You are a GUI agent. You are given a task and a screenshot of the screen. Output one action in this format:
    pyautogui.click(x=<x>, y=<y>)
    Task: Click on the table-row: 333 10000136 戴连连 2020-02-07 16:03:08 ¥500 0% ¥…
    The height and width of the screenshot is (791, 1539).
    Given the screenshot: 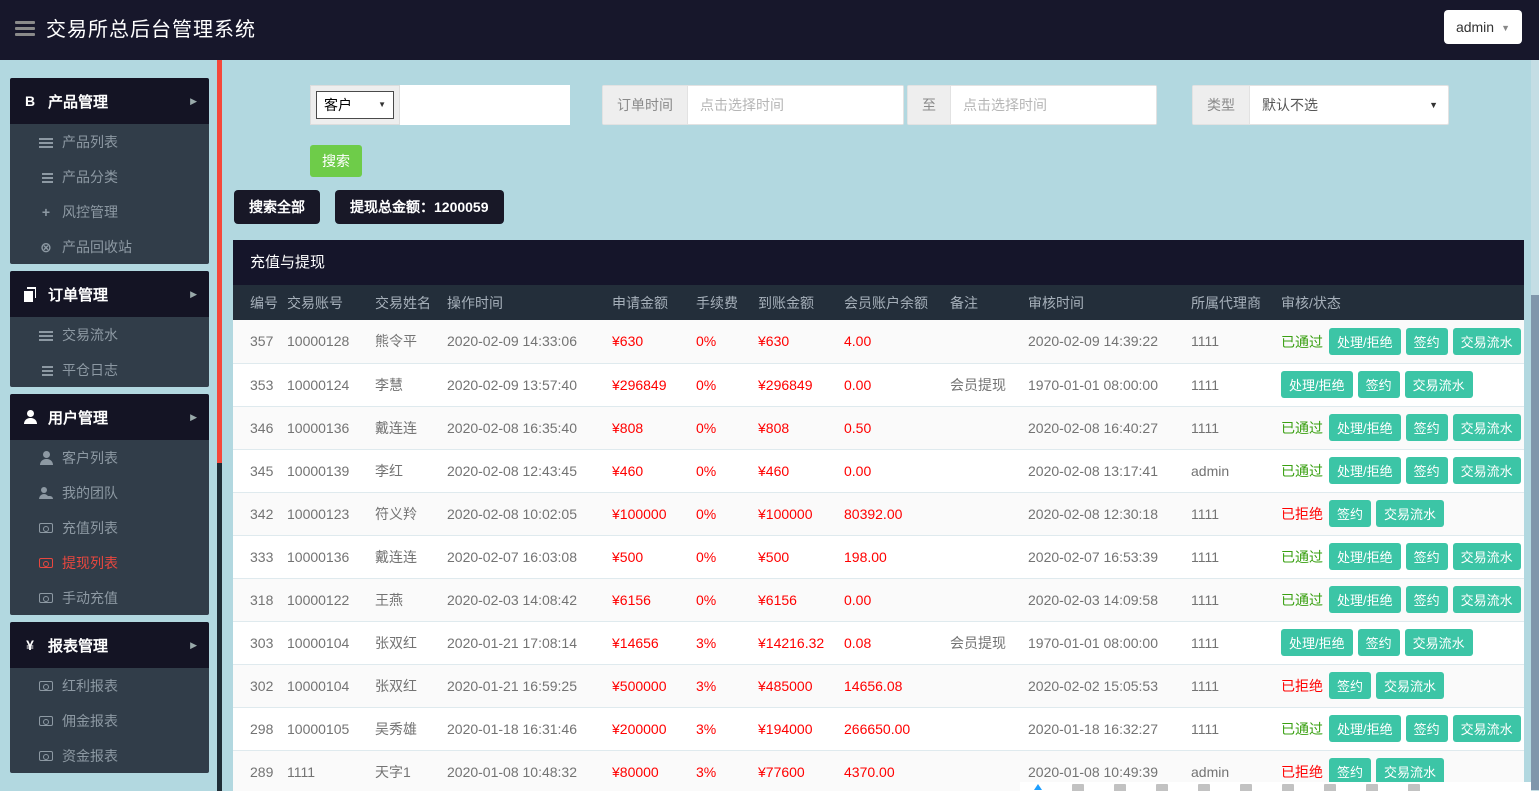 What is the action you would take?
    pyautogui.click(x=878, y=557)
    